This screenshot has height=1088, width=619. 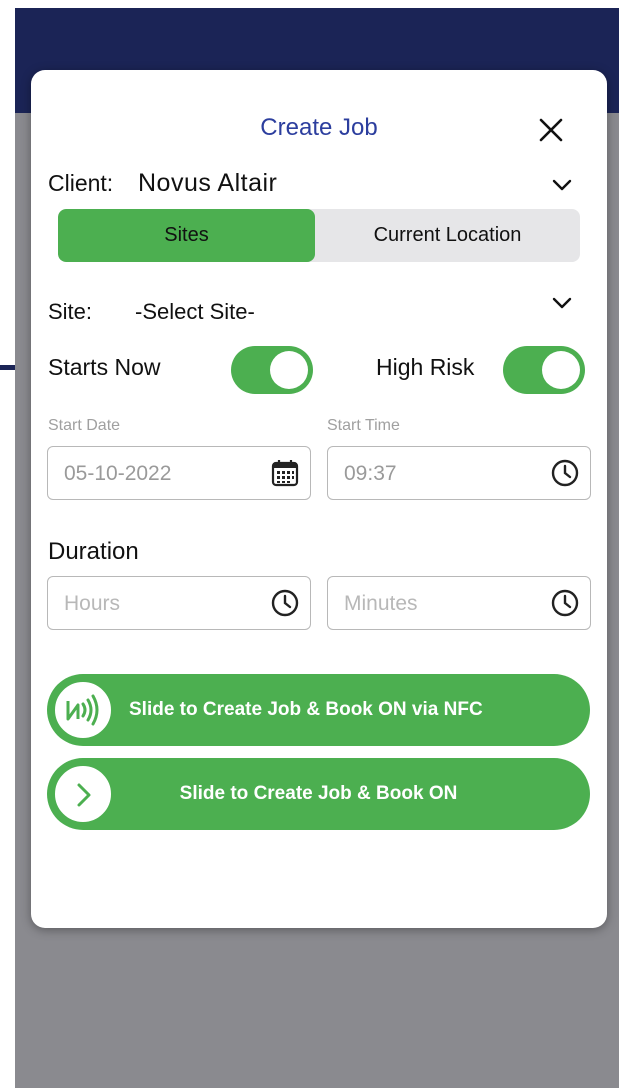 I want to click on hours-input: Hours, so click(x=179, y=603).